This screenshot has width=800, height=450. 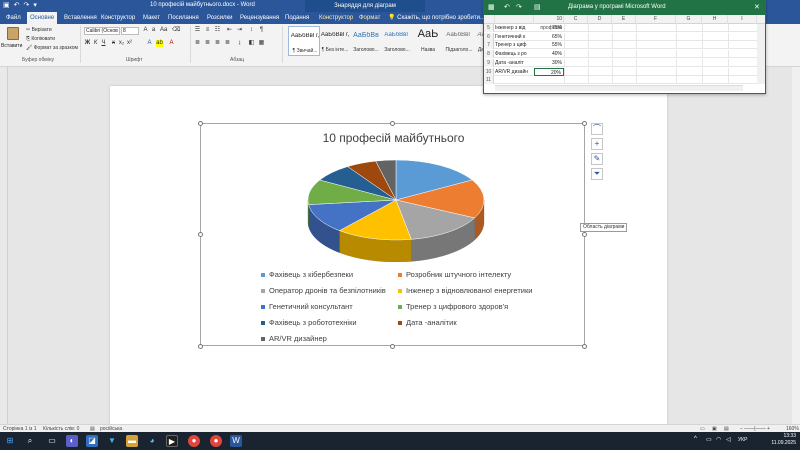 I want to click on format-painter-button: 🖌 Формат за зразком, so click(x=52, y=48).